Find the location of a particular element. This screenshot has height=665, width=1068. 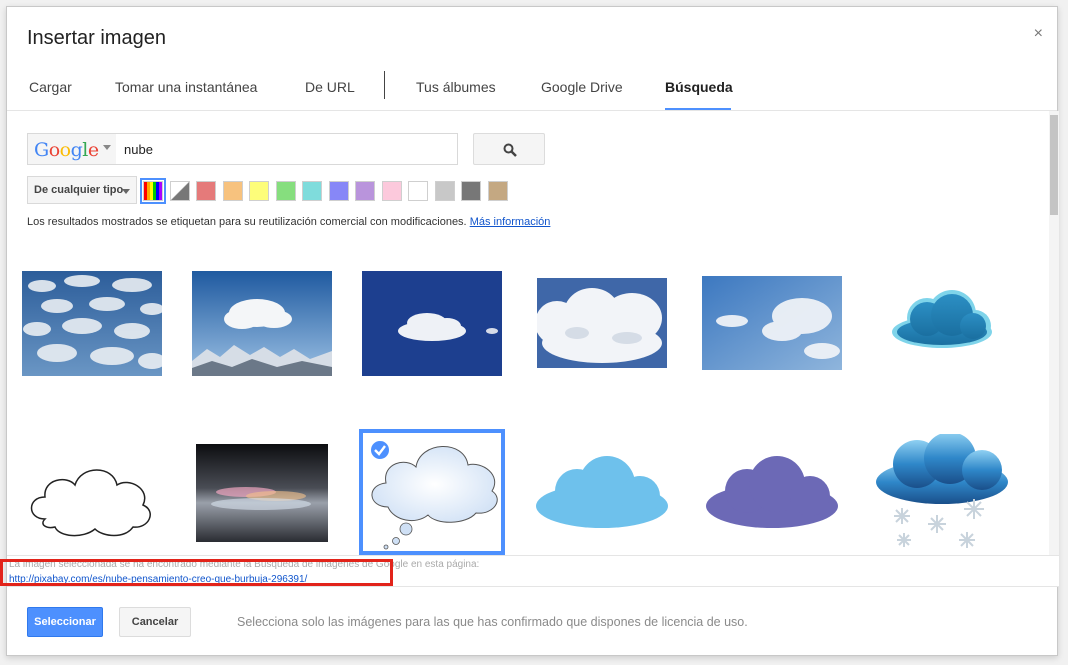

select-button: Seleccionar is located at coordinates (65, 622).